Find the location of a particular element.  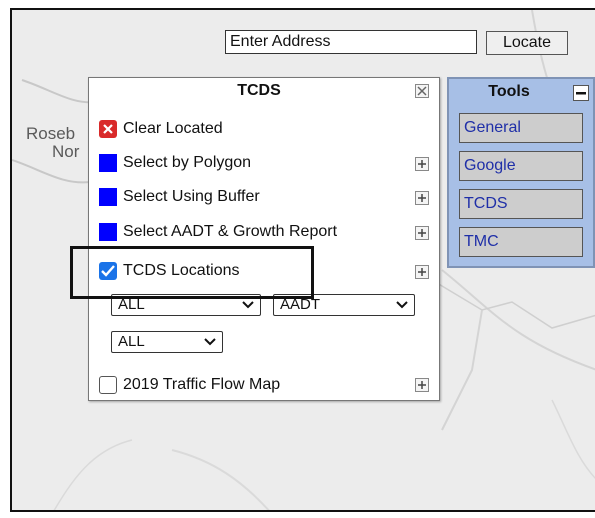

address-input is located at coordinates (351, 42).